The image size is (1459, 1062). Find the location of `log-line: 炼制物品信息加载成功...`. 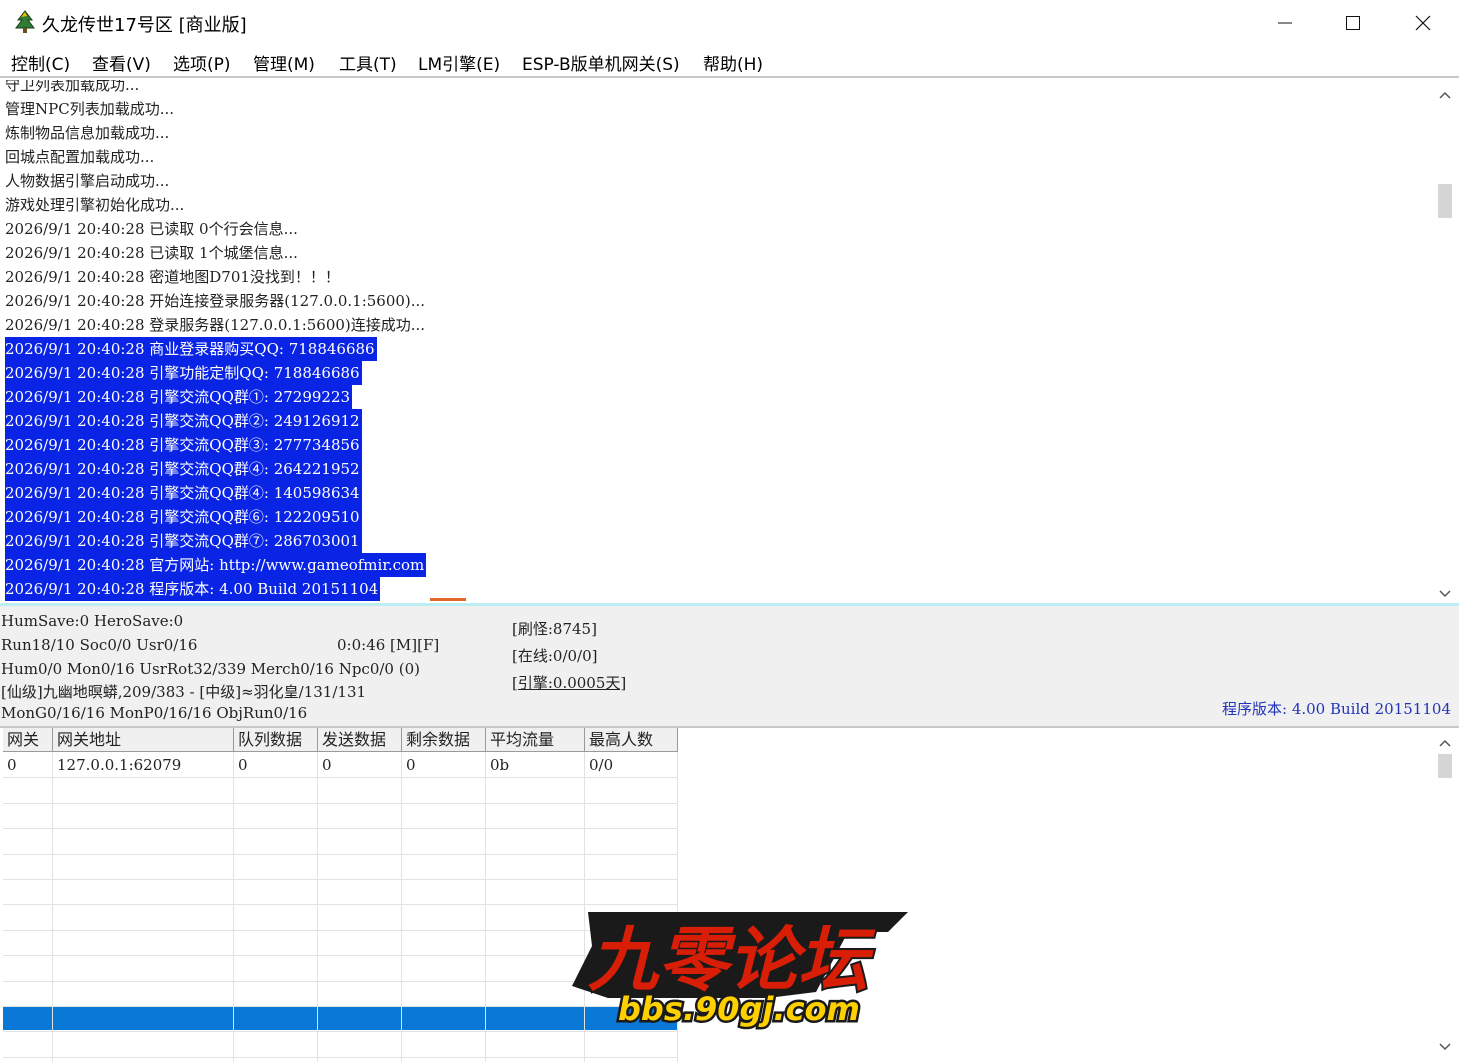

log-line: 炼制物品信息加载成功... is located at coordinates (87, 133).